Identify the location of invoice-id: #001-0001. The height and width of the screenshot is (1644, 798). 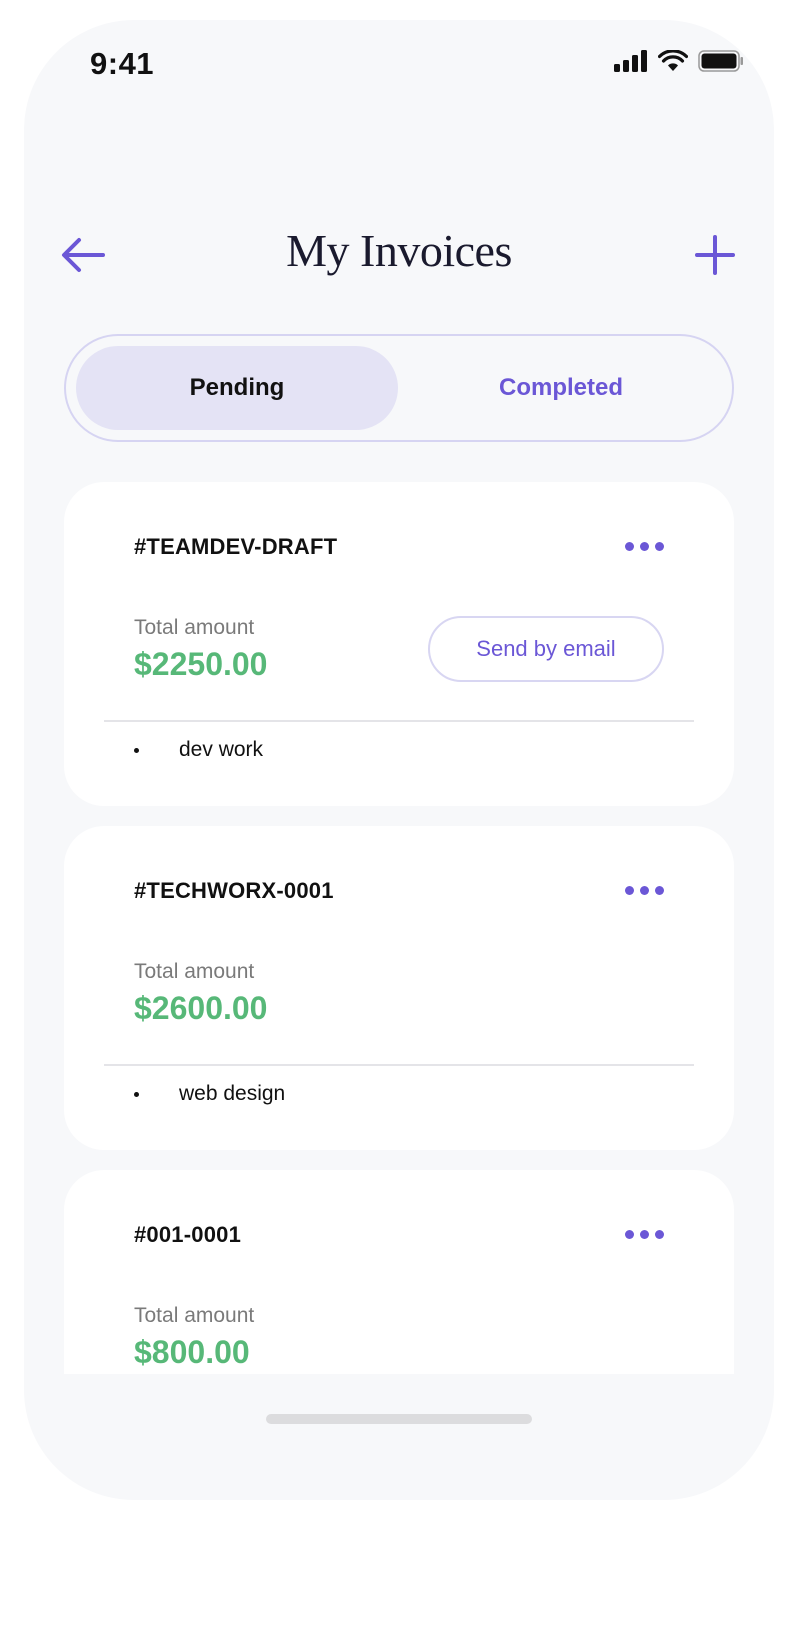
(188, 1234).